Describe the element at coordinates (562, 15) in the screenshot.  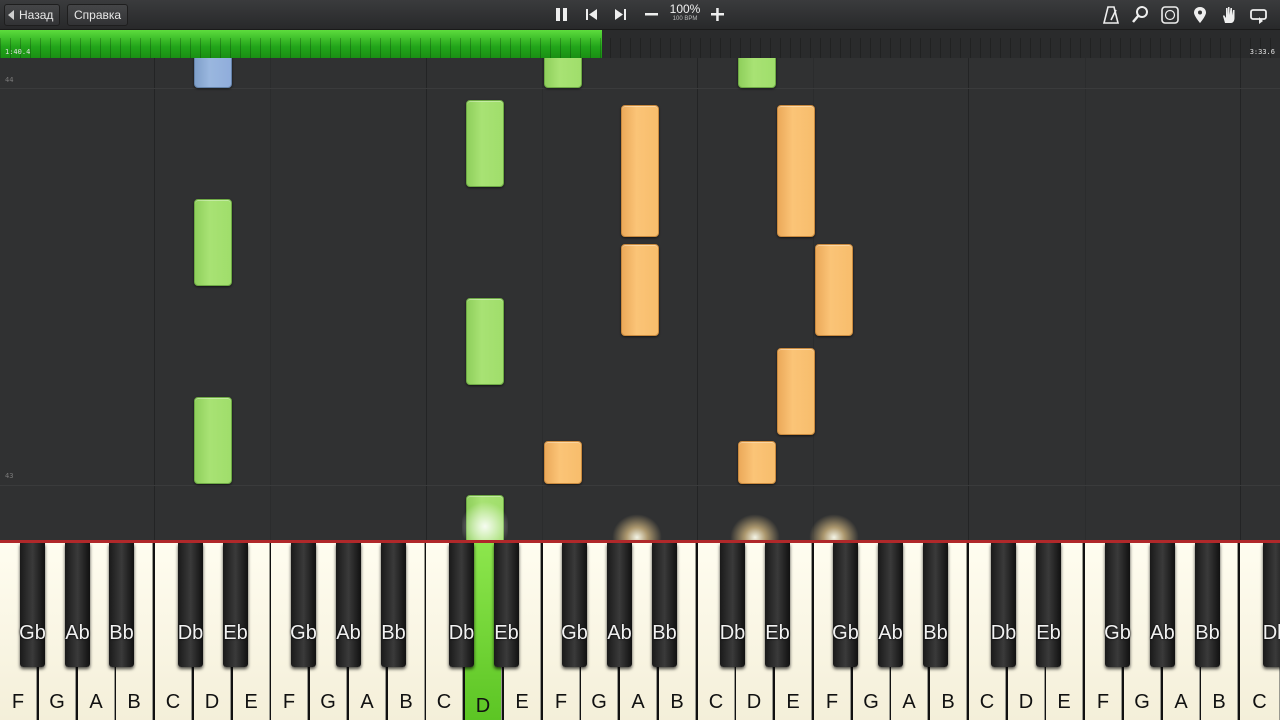
I see `pause-icon` at that location.